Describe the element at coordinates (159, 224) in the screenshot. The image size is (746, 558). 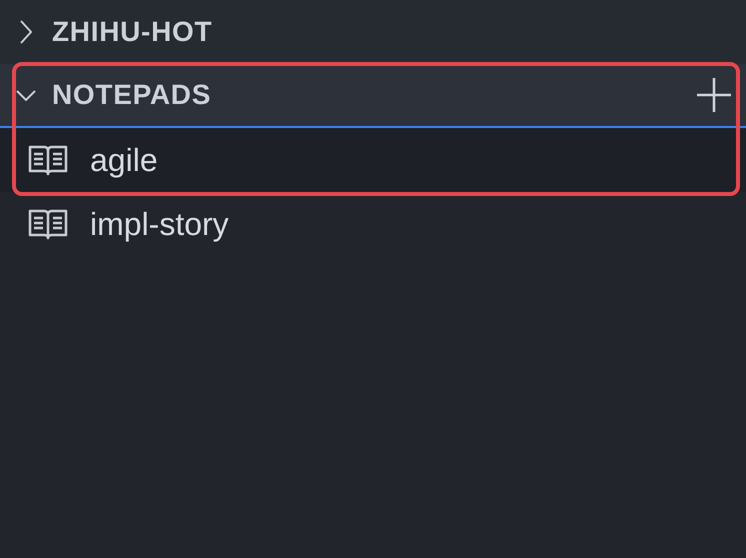
I see `item-label: impl-story` at that location.